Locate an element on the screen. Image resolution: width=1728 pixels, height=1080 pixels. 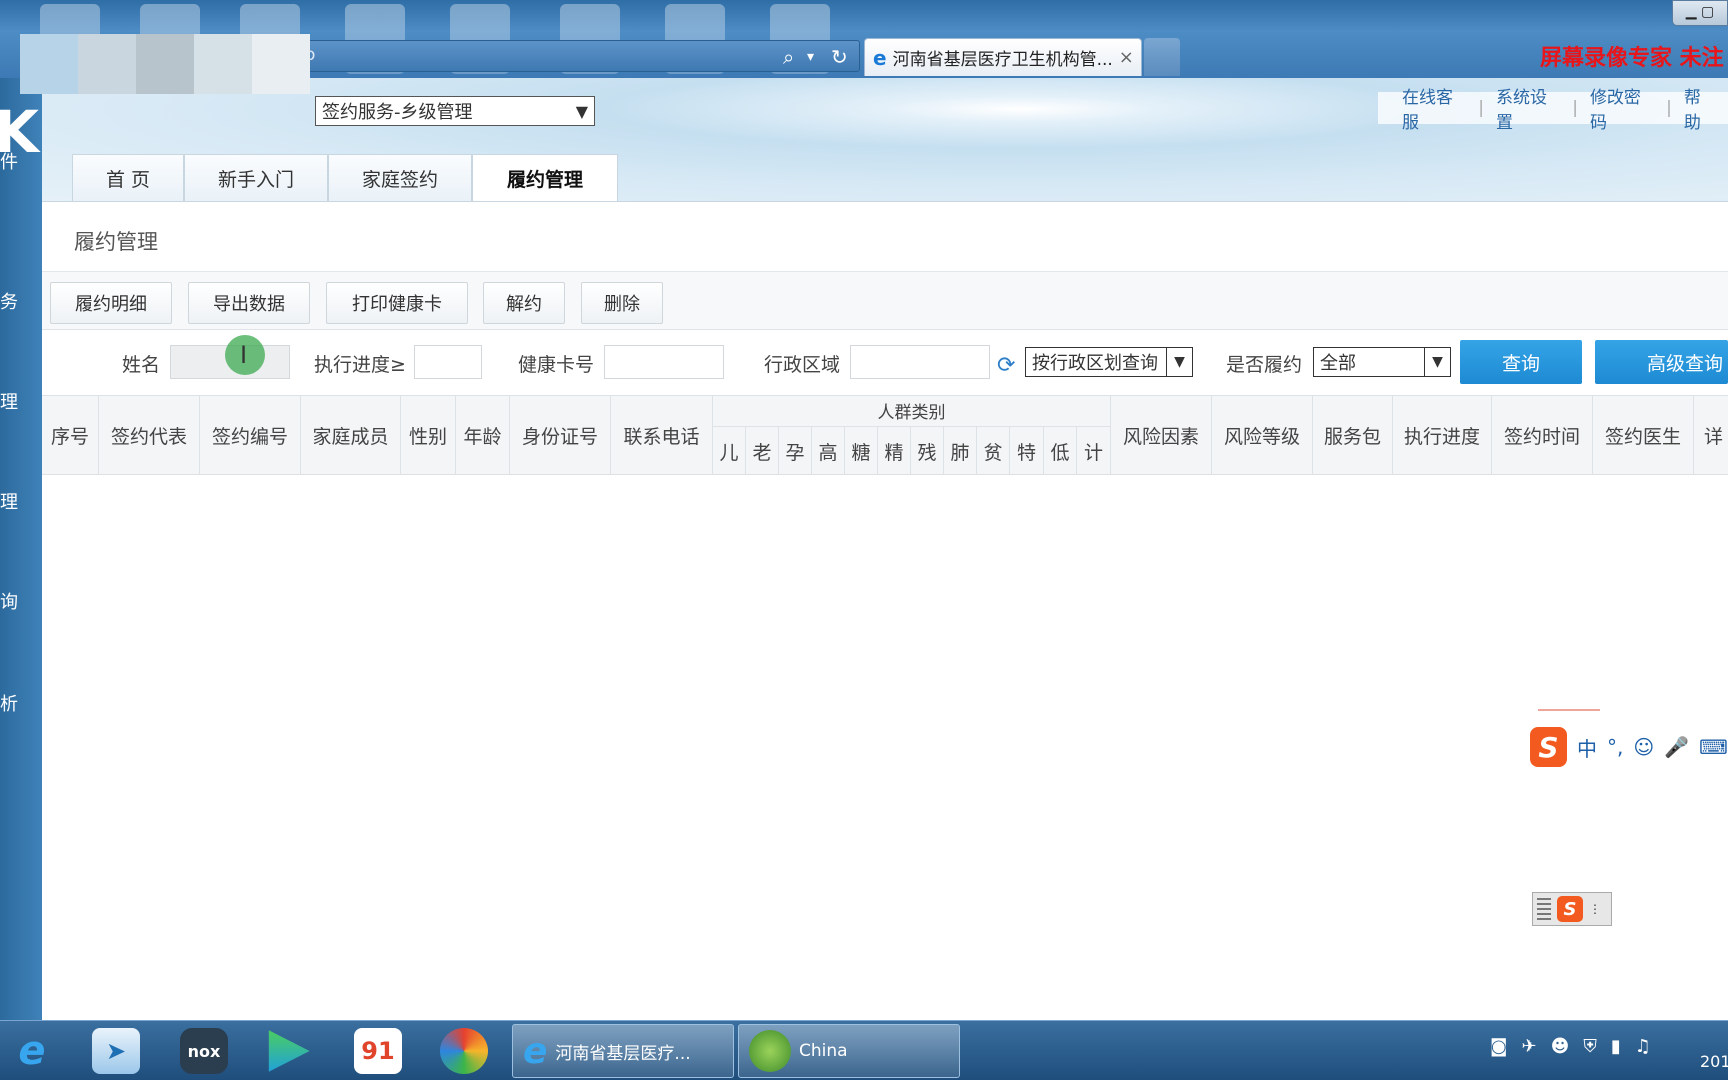
taskbar-window-china: China is located at coordinates (849, 1051).